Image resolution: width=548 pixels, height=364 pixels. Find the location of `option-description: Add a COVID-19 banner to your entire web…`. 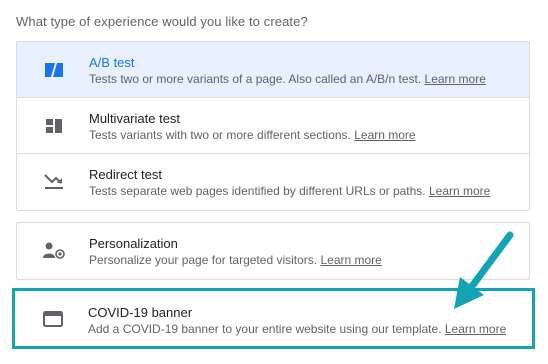

option-description: Add a COVID-19 banner to your entire web… is located at coordinates (297, 329).